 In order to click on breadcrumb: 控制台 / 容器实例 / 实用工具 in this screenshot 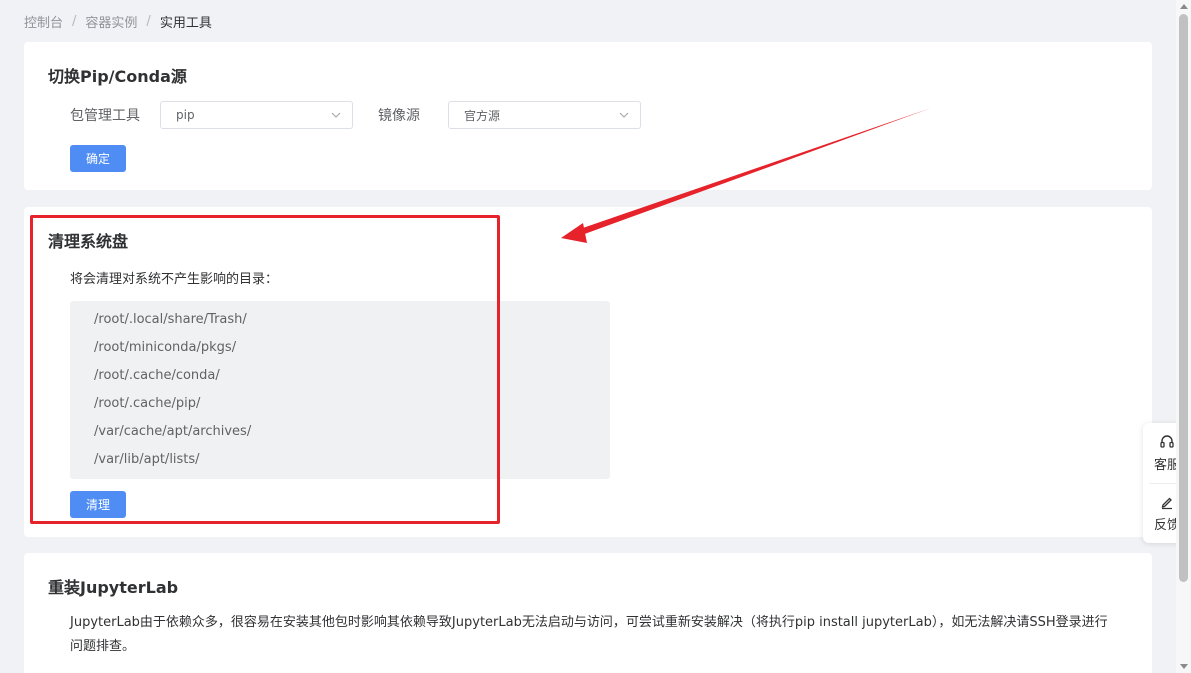, I will do `click(118, 21)`.